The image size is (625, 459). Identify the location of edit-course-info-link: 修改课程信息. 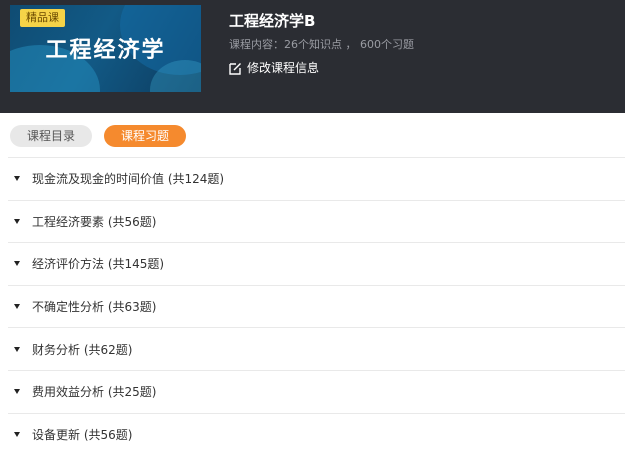
(274, 68).